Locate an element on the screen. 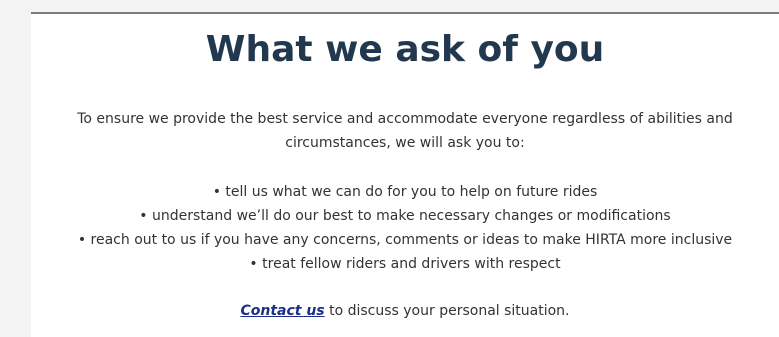 The height and width of the screenshot is (337, 779). contact-us-link: Contact us is located at coordinates (282, 311).